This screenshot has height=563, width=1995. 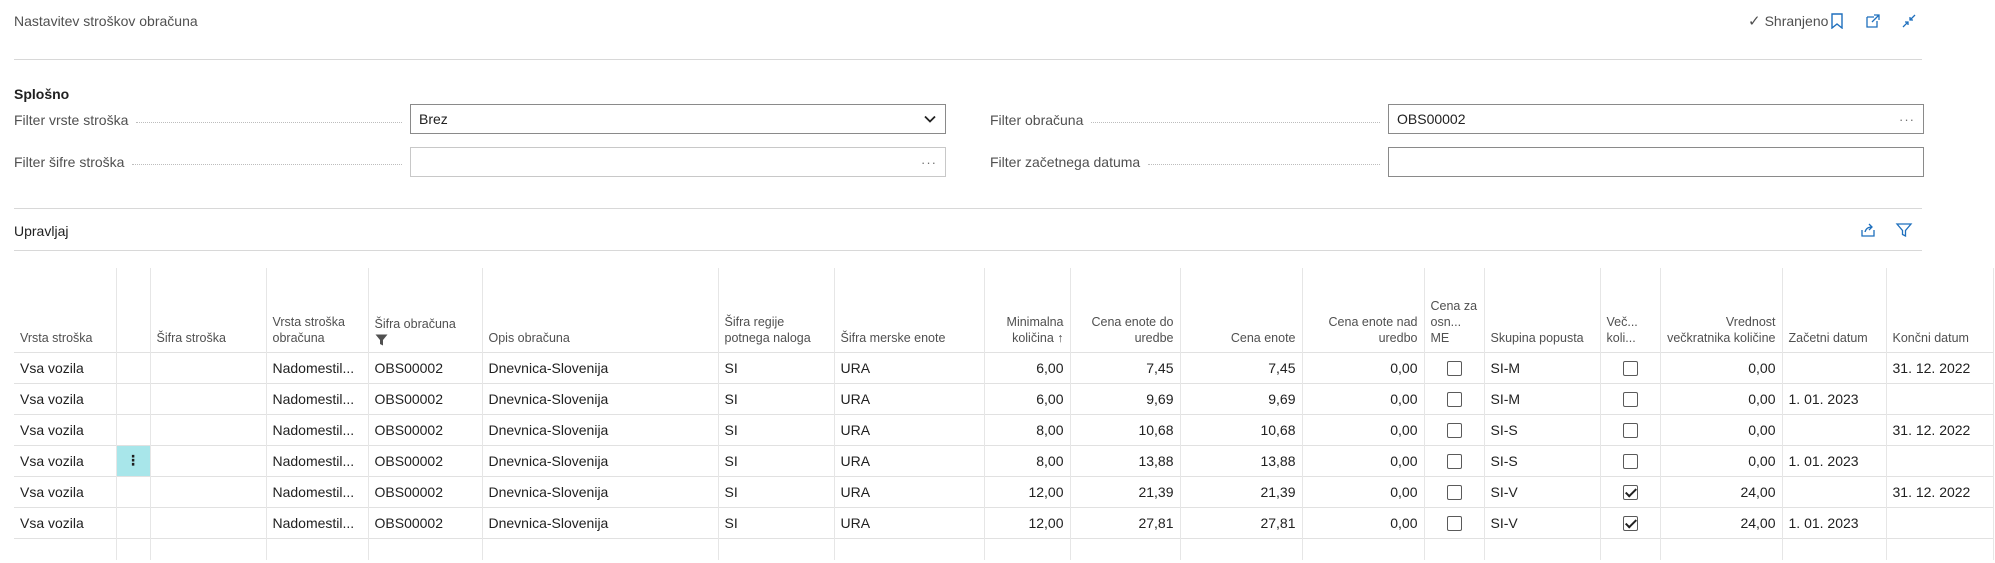 I want to click on open-in-new-window-icon, so click(x=1873, y=21).